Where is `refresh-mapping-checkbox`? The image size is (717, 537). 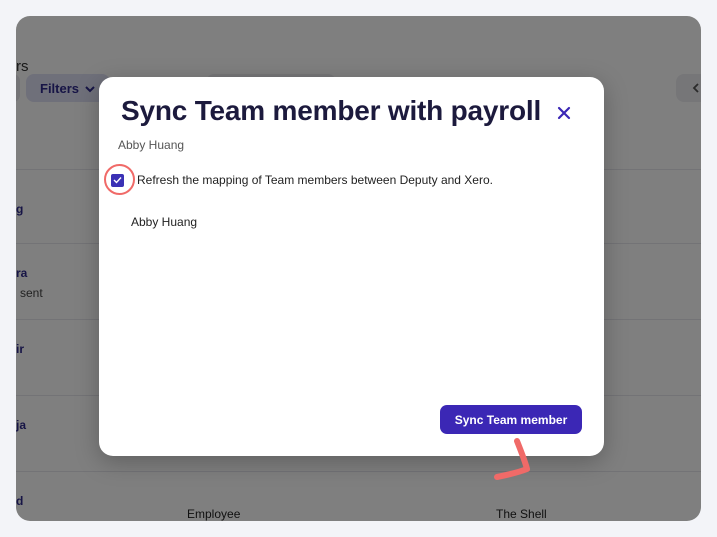 refresh-mapping-checkbox is located at coordinates (117, 180).